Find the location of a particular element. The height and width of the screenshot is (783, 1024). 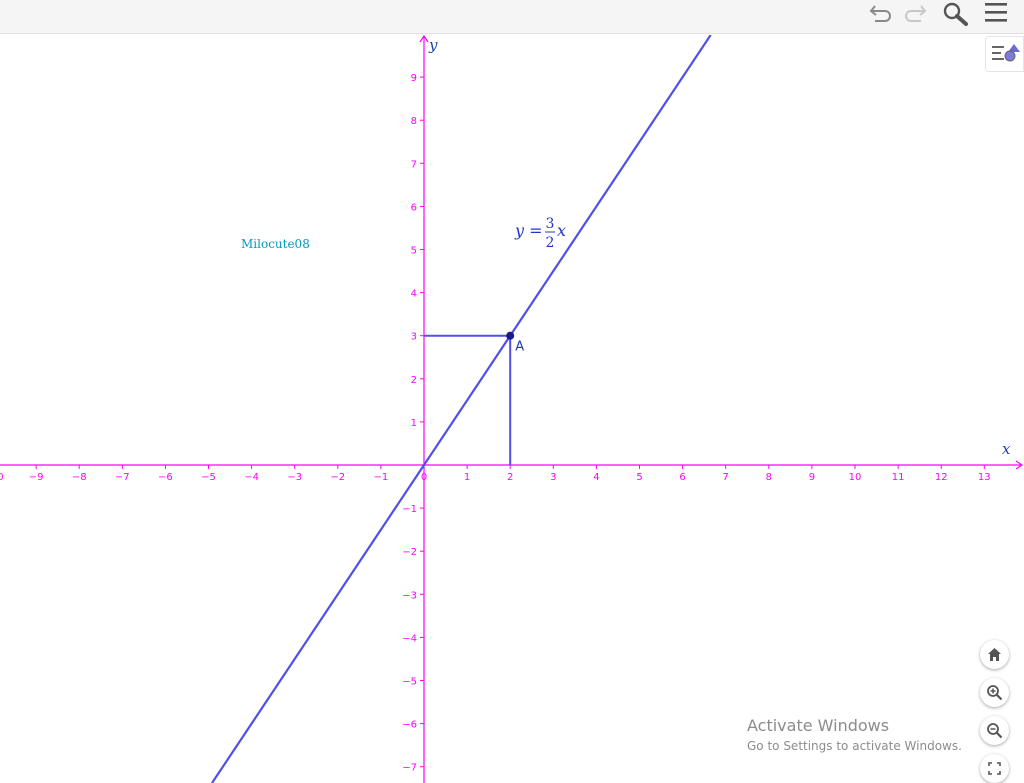

y-tick-label: 2 is located at coordinates (414, 380).